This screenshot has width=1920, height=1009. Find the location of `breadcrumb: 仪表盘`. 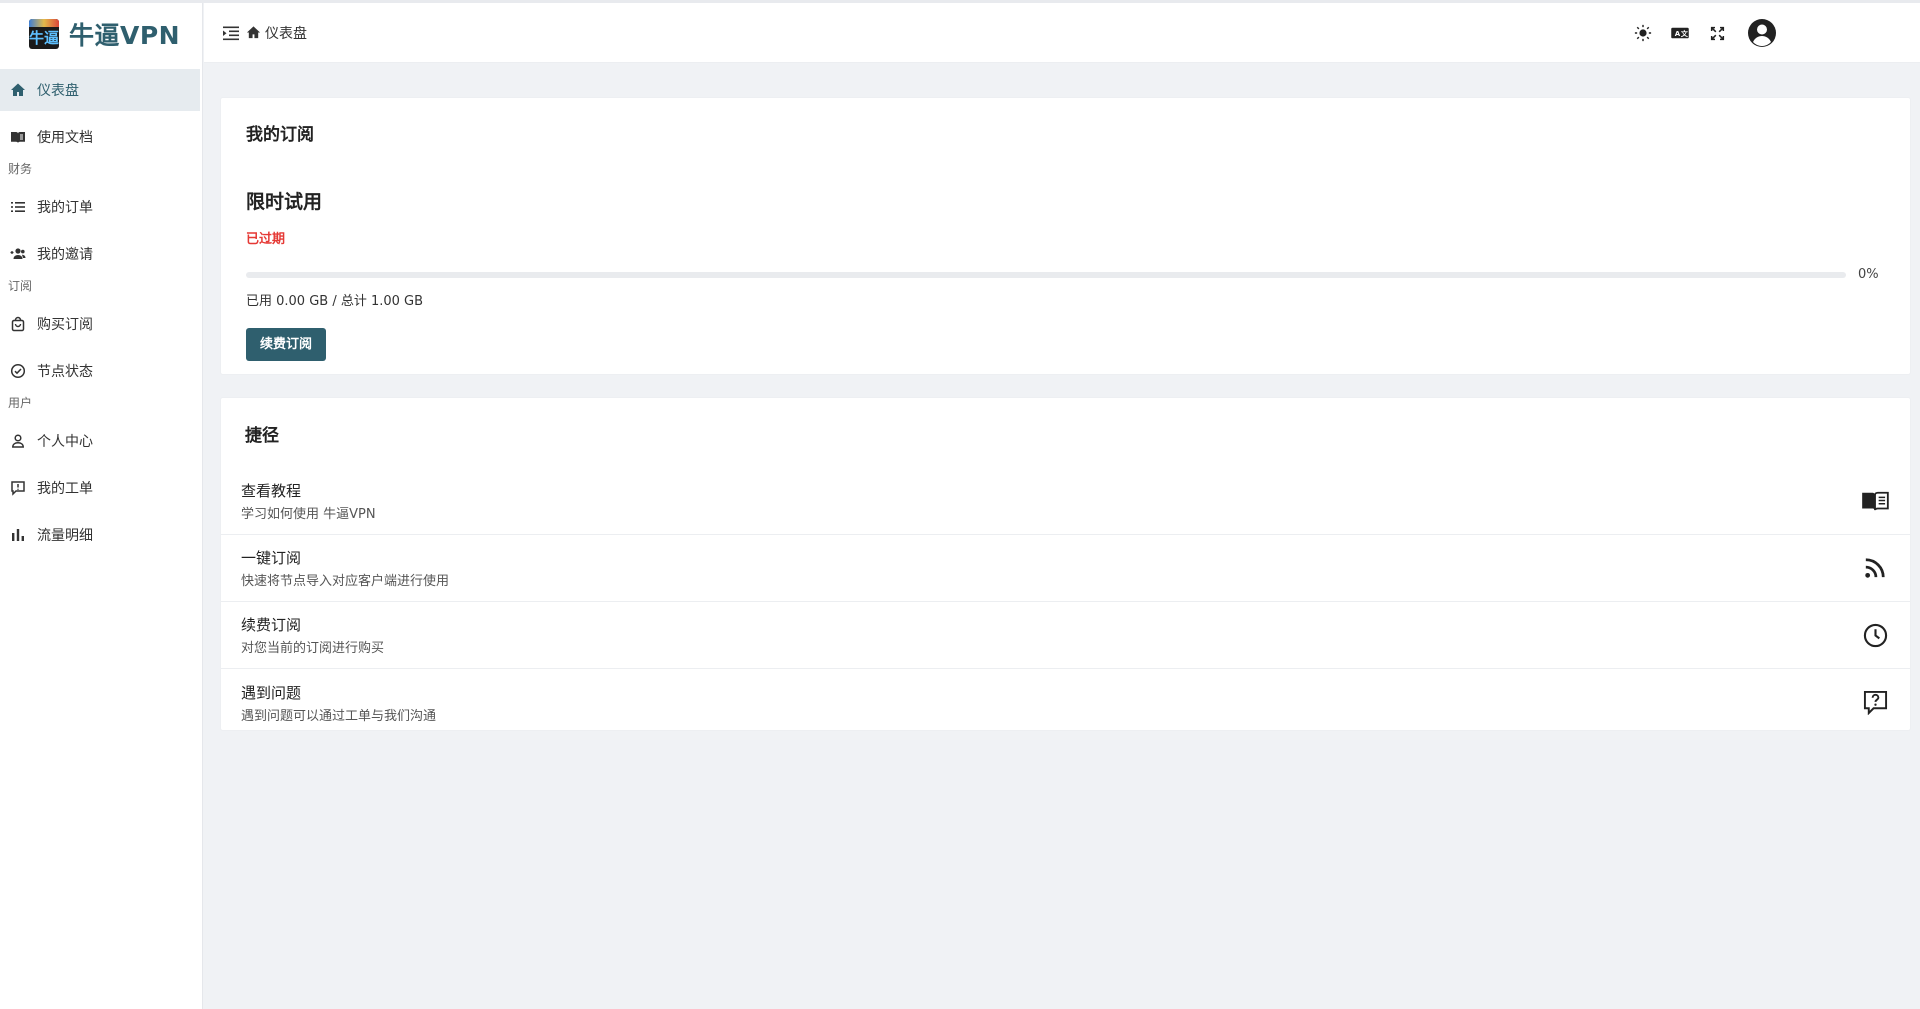

breadcrumb: 仪表盘 is located at coordinates (276, 33).